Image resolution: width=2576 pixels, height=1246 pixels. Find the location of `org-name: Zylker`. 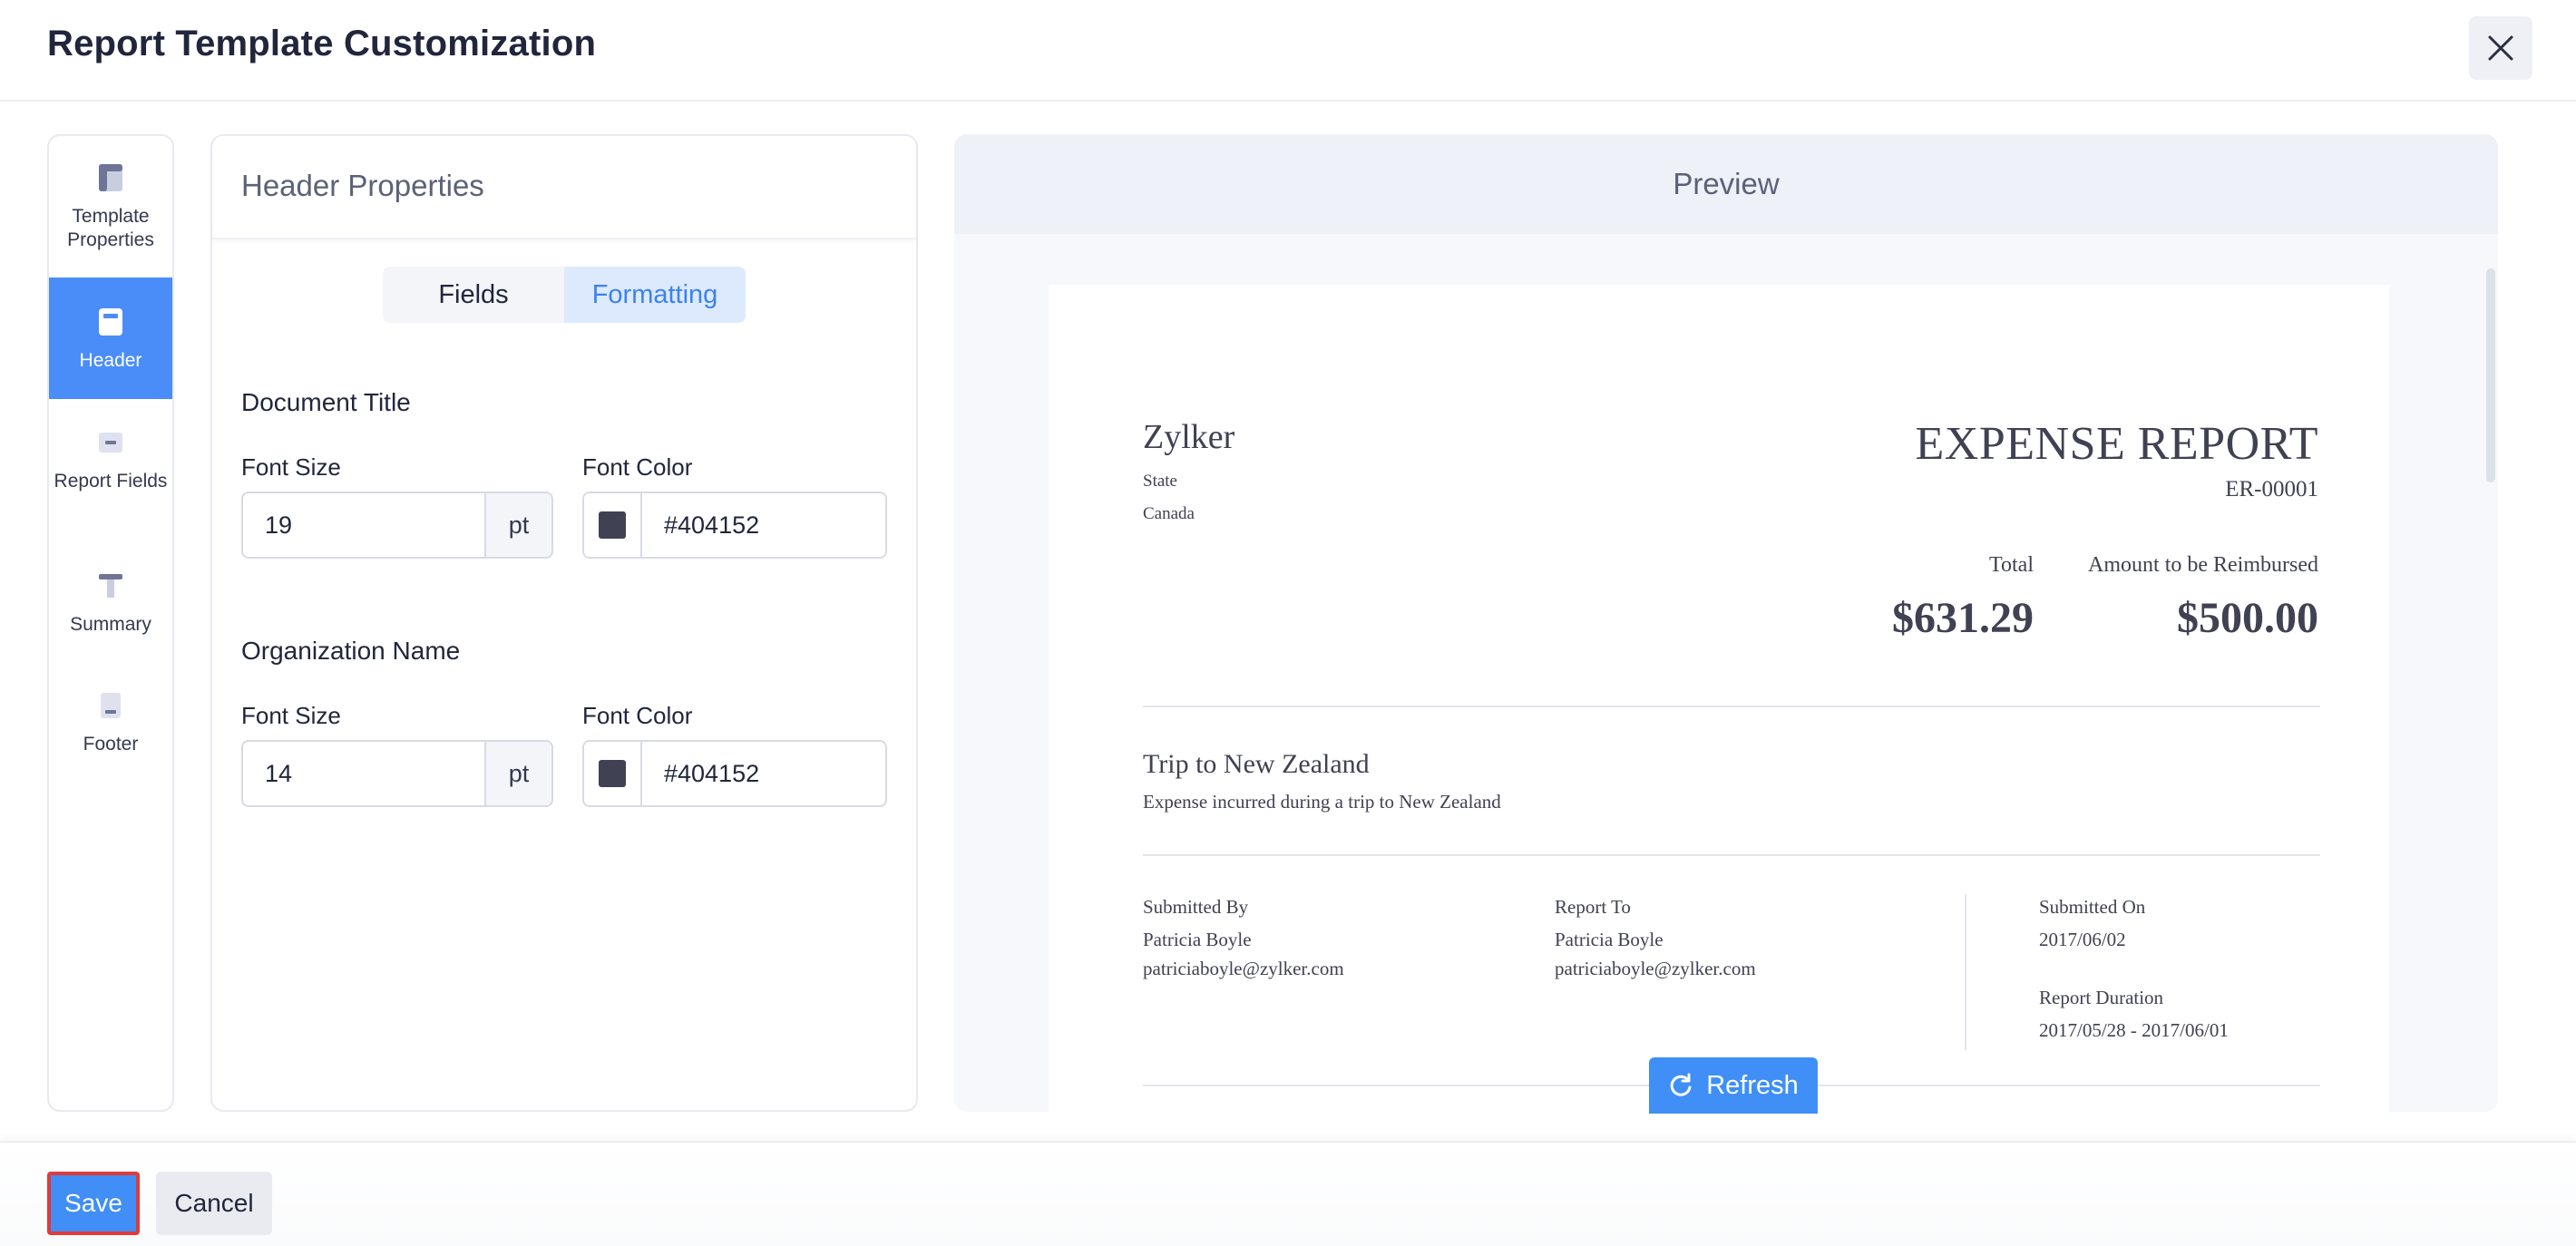

org-name: Zylker is located at coordinates (1189, 437).